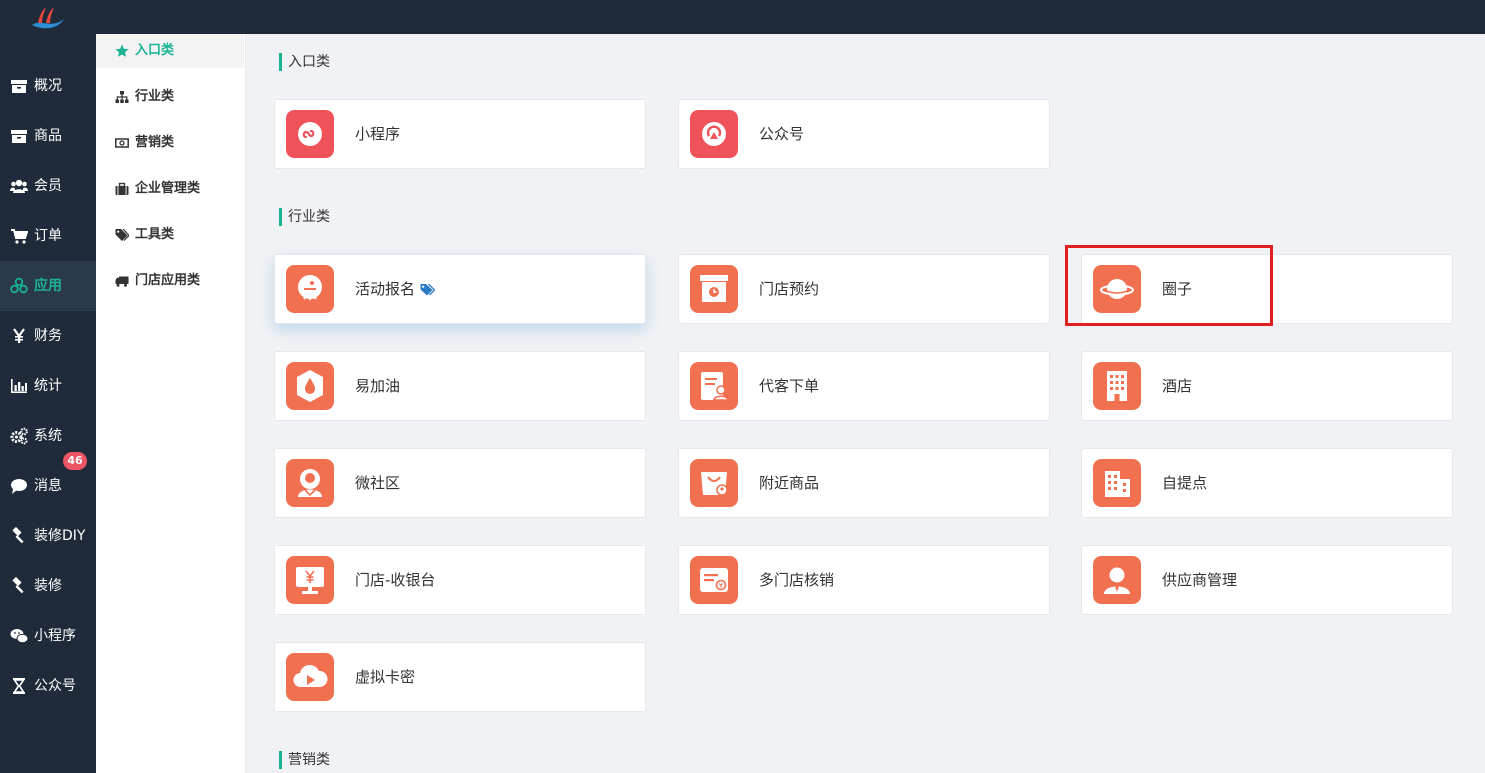 The height and width of the screenshot is (773, 1485). I want to click on app-card-label: 虚拟卡密, so click(385, 677).